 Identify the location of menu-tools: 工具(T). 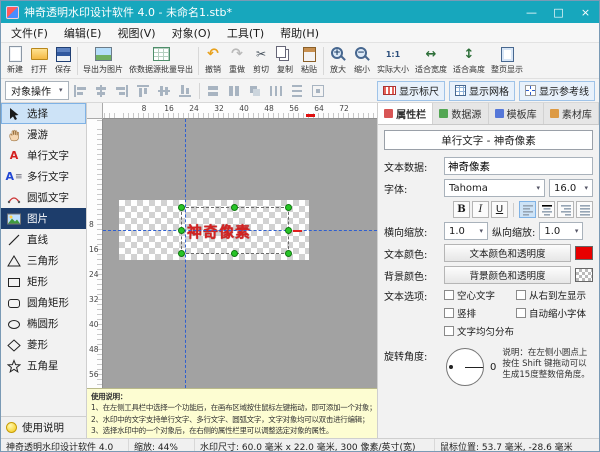
(245, 33).